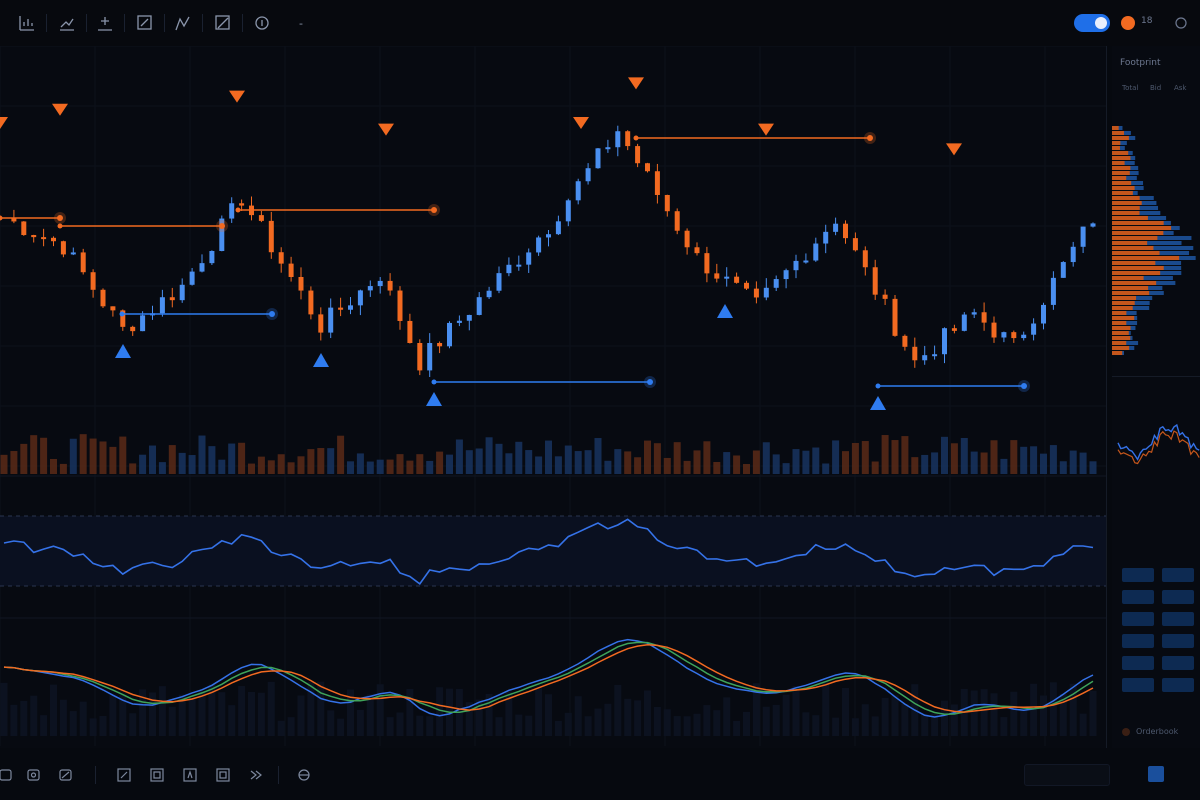 This screenshot has width=1200, height=800. I want to click on layout-button, so click(1156, 774).